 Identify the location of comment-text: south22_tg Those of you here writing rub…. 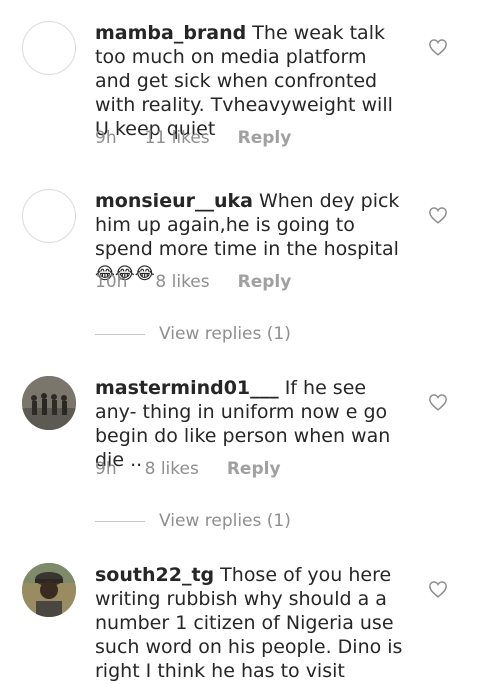
(251, 623).